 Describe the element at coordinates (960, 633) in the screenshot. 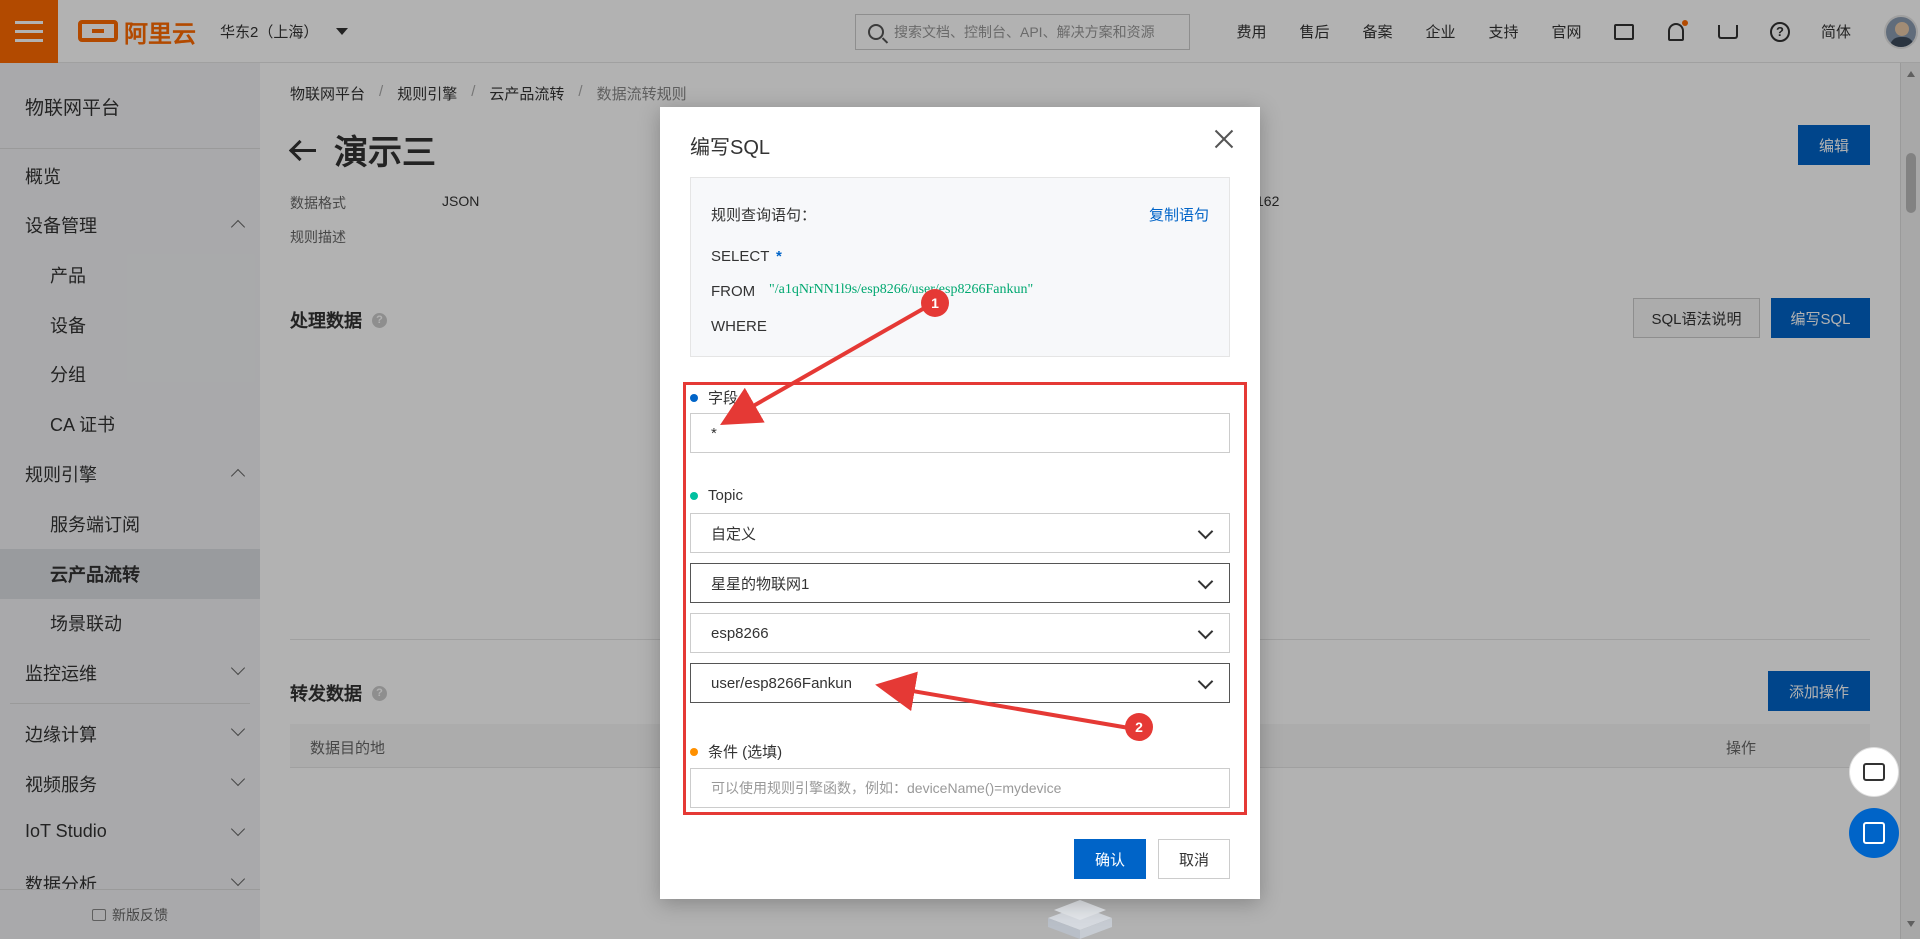

I see `device-select: esp8266` at that location.